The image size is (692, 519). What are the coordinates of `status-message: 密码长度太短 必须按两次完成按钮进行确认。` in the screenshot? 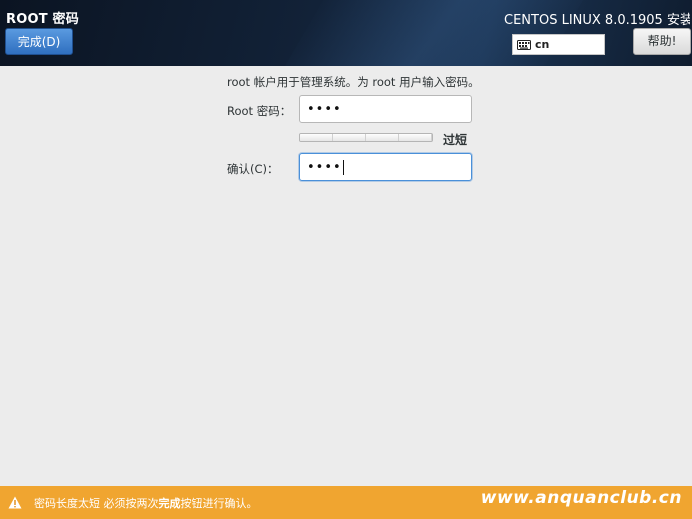 It's located at (146, 503).